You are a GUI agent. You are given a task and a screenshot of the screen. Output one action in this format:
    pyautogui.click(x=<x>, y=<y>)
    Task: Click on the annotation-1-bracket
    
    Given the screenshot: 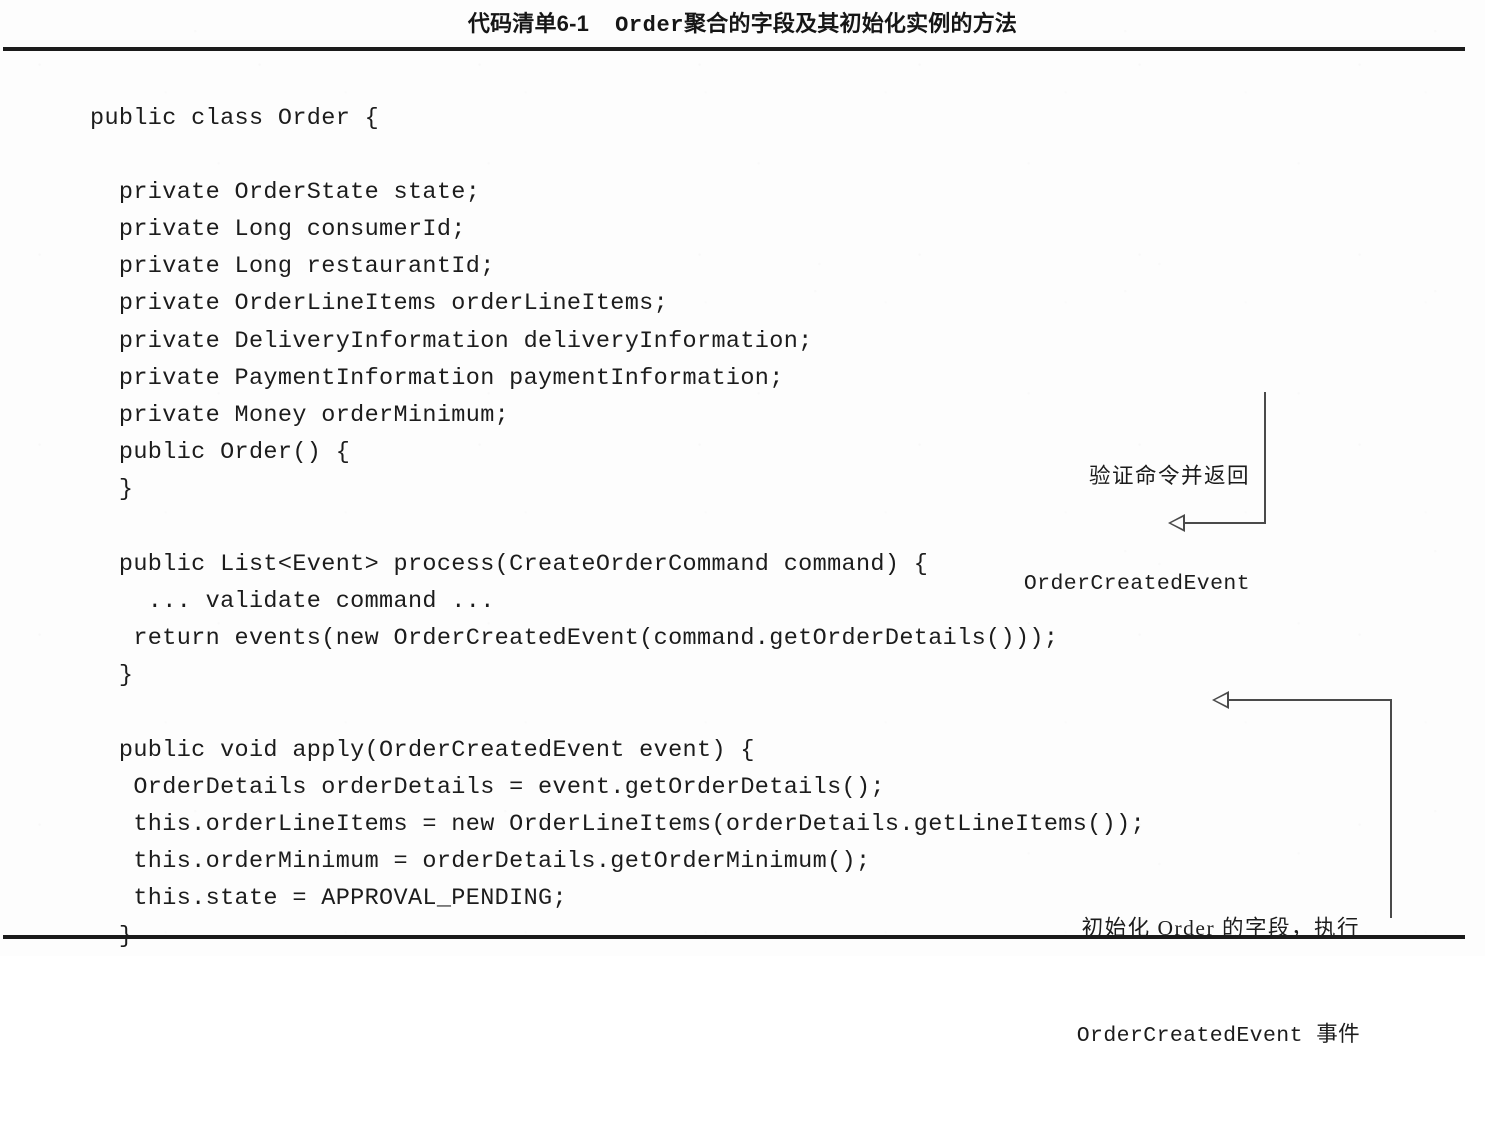 What is the action you would take?
    pyautogui.click(x=1265, y=448)
    